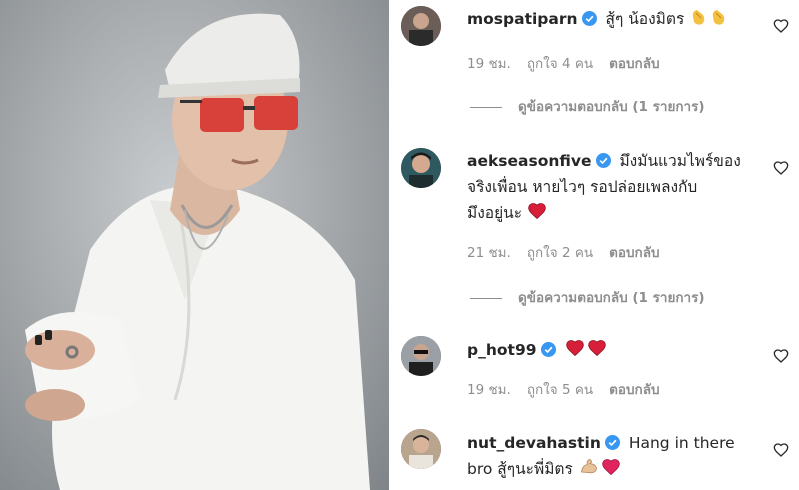 This screenshot has width=799, height=490. I want to click on comment-likes: ถูกใจ 2 คน, so click(560, 253).